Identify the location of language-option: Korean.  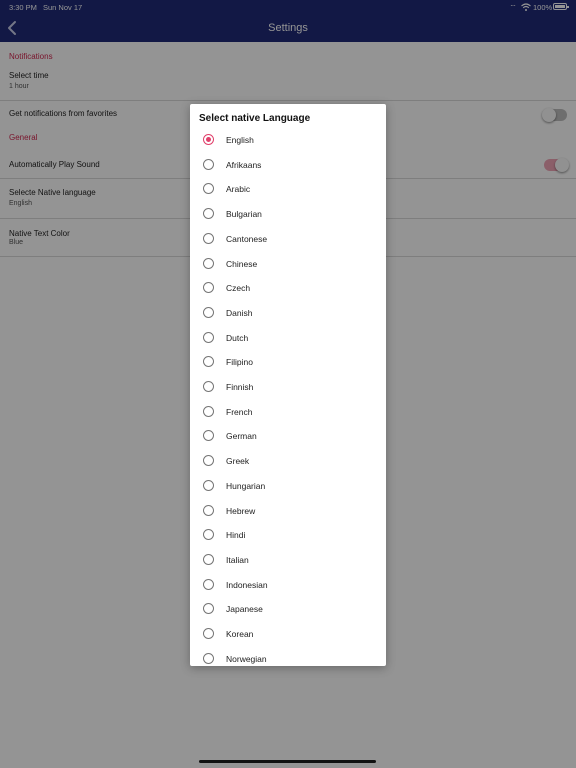
(288, 634).